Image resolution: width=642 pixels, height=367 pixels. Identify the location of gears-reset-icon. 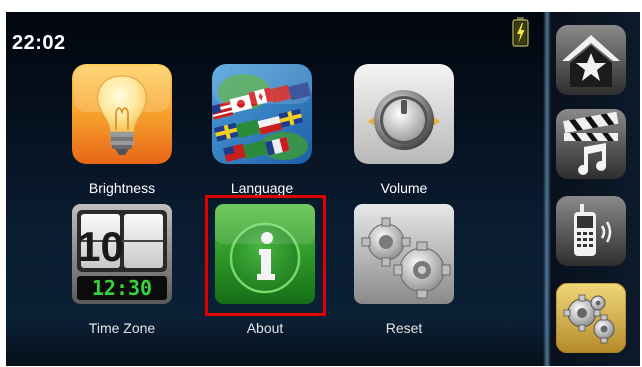
(404, 254).